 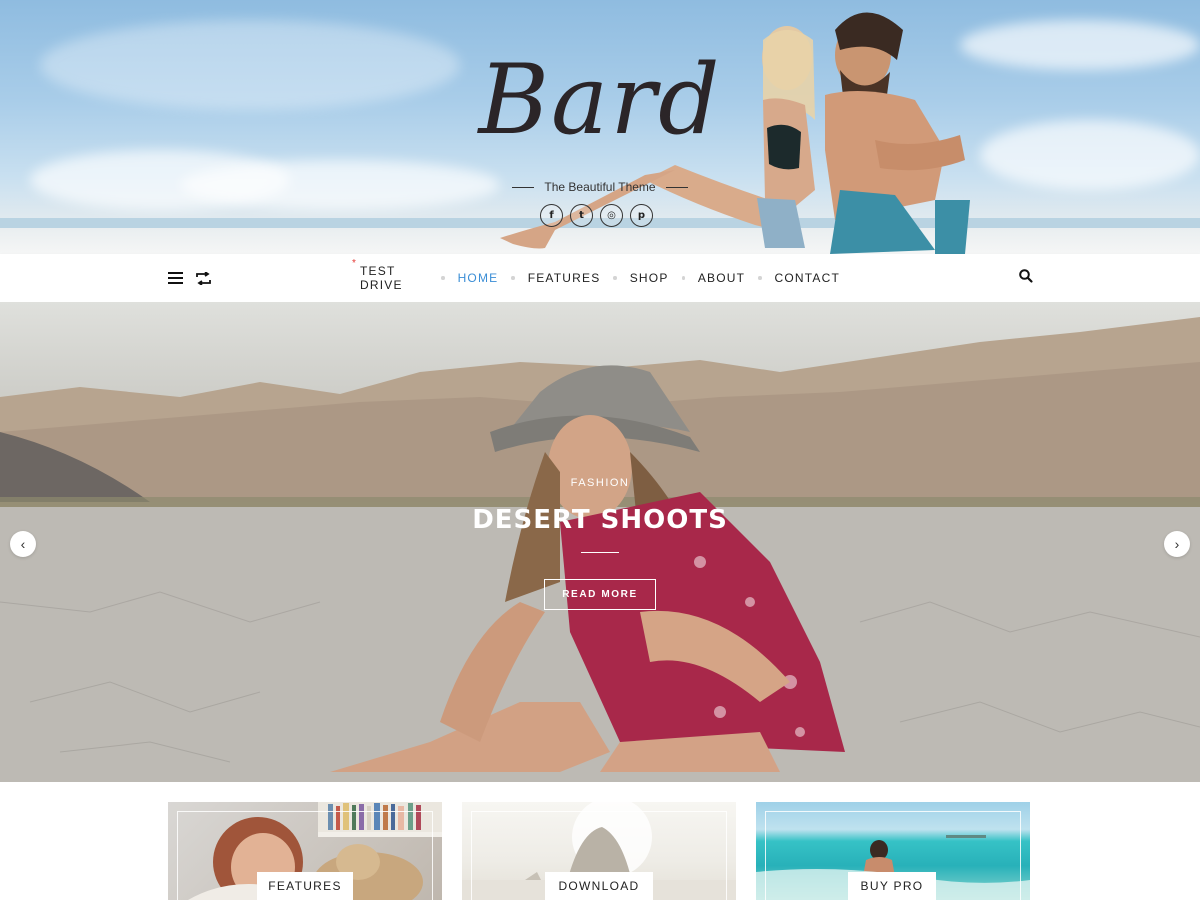 I want to click on nav-item-features: FEATURES, so click(x=564, y=278).